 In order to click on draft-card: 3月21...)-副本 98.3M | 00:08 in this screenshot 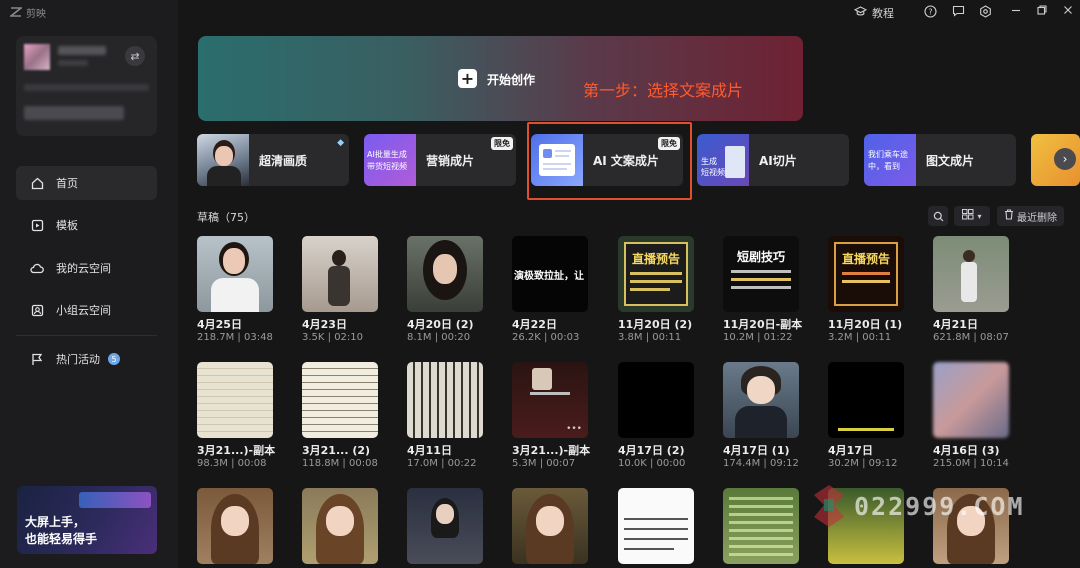, I will do `click(236, 415)`.